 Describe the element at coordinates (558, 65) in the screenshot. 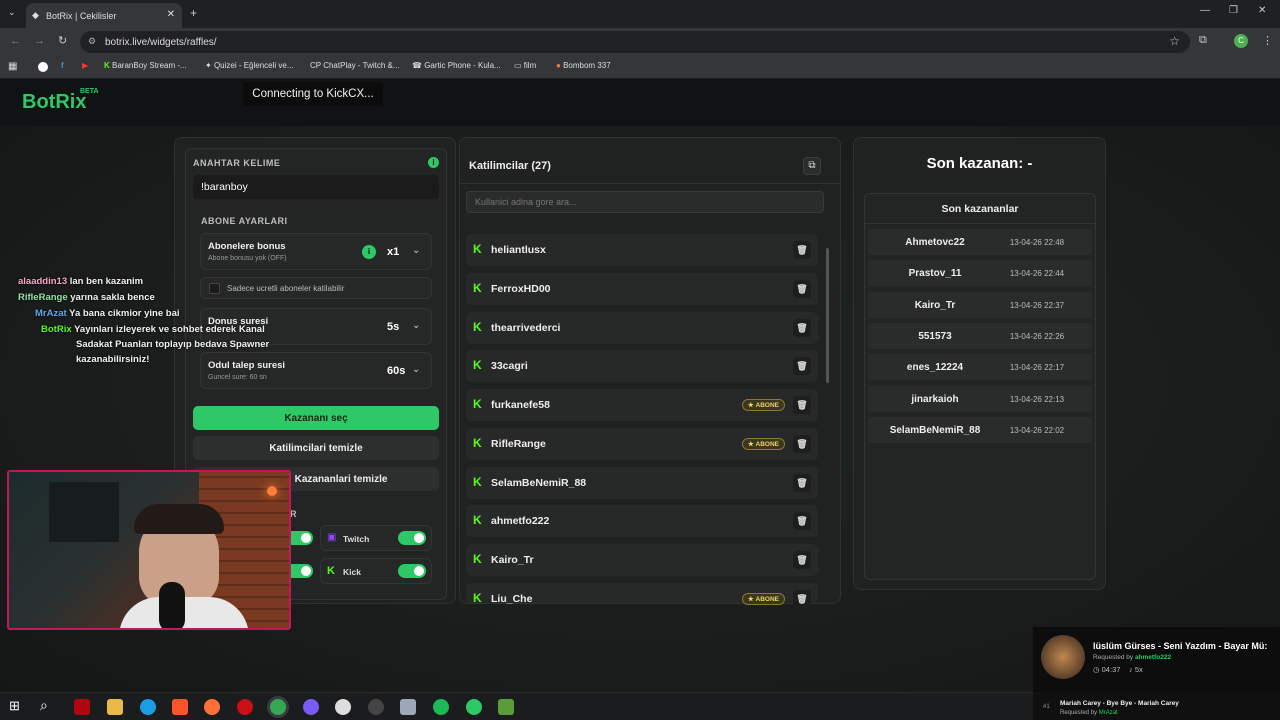

I see `bombom-icon: ●` at that location.